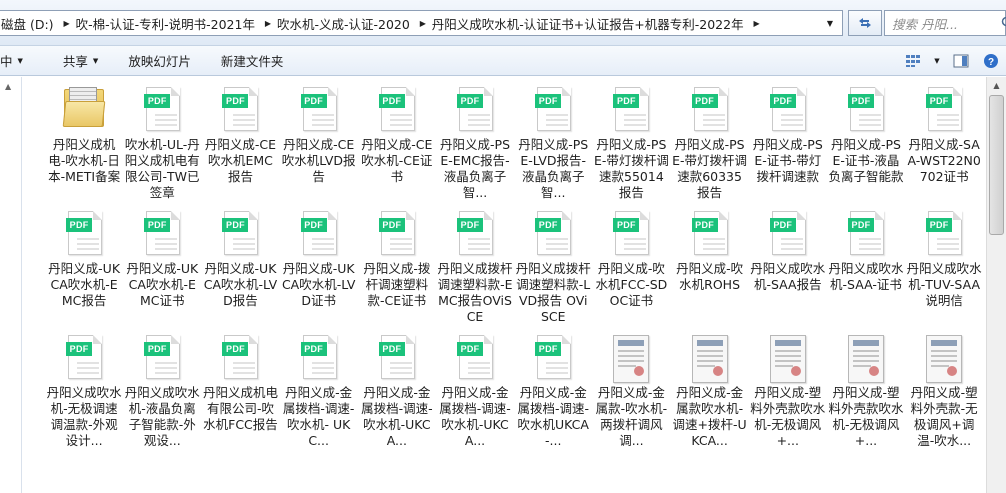  Describe the element at coordinates (944, 145) in the screenshot. I see `file-item: PDF 丹阳义成-SAA-WST22N0702证书` at that location.